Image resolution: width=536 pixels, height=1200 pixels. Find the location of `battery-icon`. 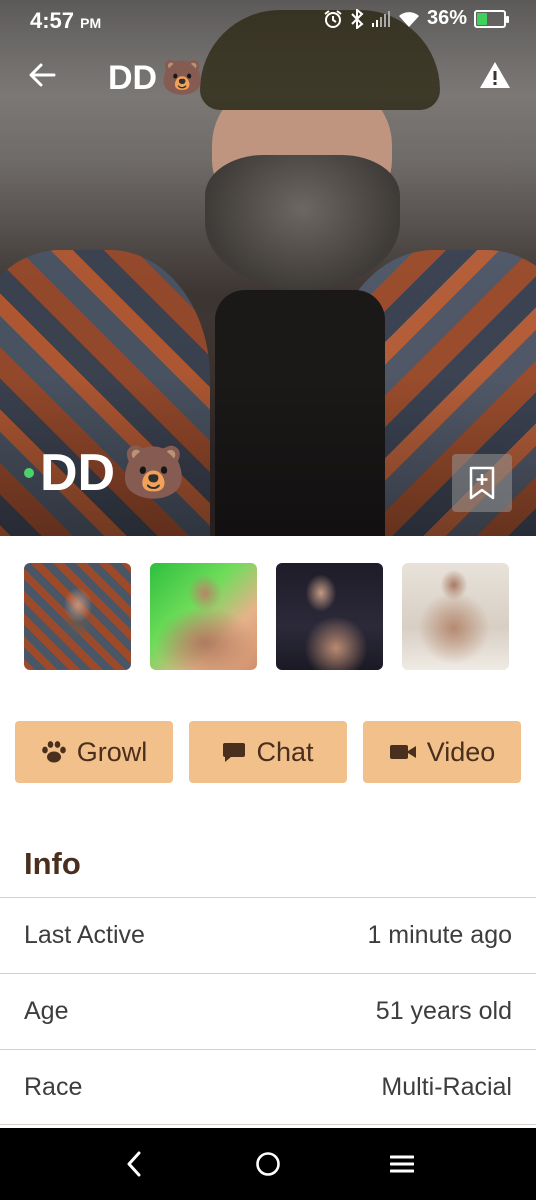

battery-icon is located at coordinates (491, 18).